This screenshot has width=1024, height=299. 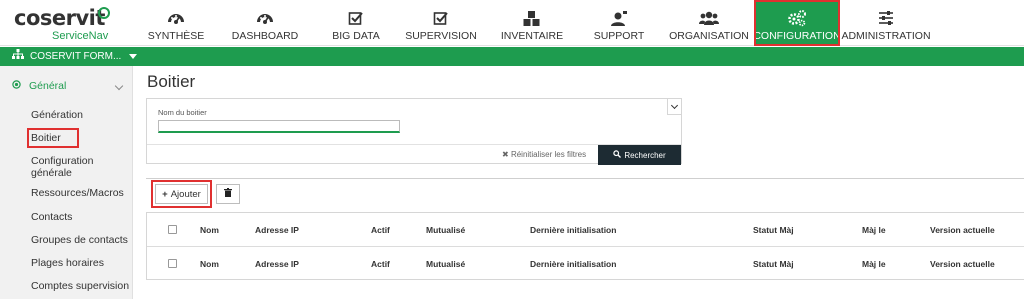 What do you see at coordinates (619, 18) in the screenshot?
I see `user-support-icon` at bounding box center [619, 18].